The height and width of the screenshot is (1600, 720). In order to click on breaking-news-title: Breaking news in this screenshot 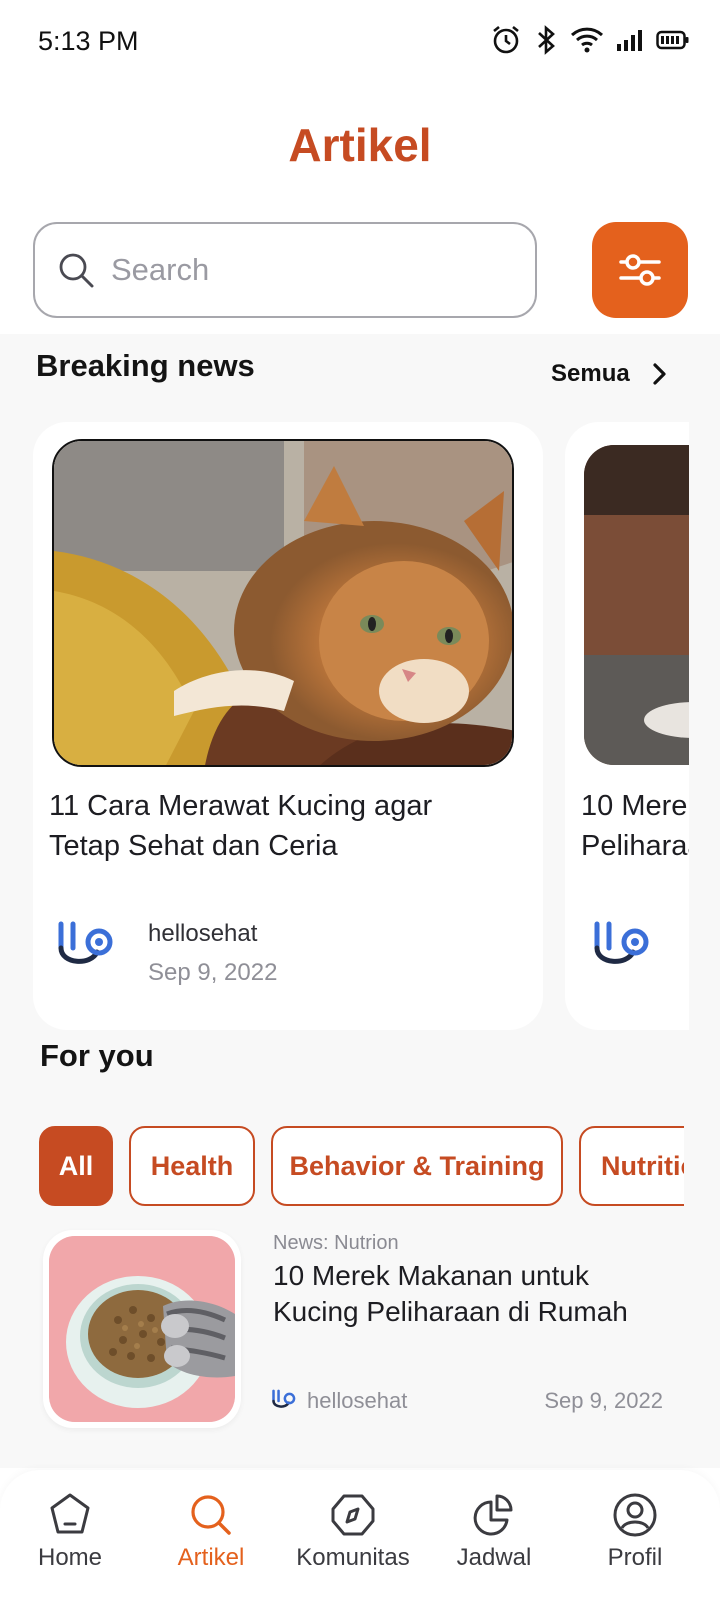, I will do `click(145, 365)`.